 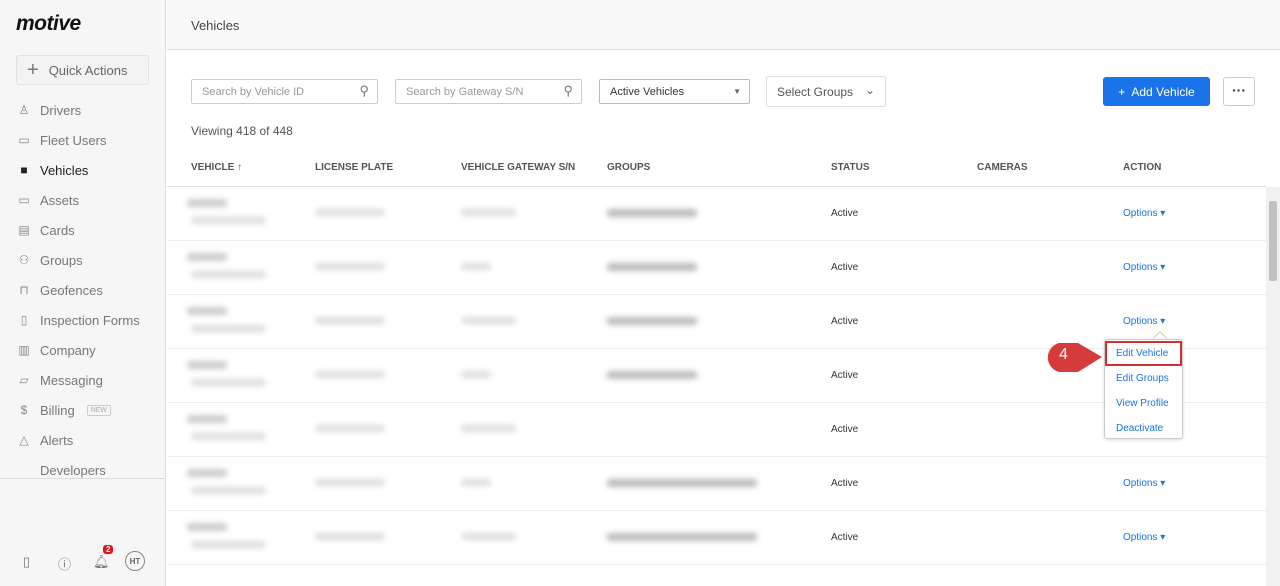 What do you see at coordinates (24, 290) in the screenshot?
I see `geofence-icon: ⊓` at bounding box center [24, 290].